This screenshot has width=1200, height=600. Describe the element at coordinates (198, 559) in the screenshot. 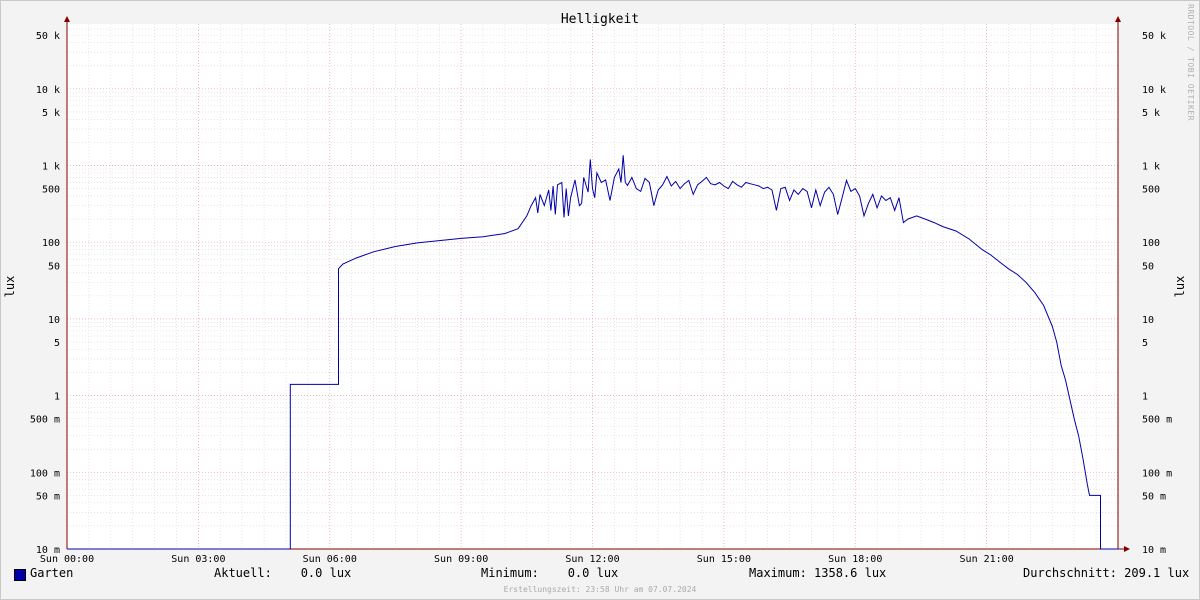

I see `x-tick-label: Sun 03:00` at that location.